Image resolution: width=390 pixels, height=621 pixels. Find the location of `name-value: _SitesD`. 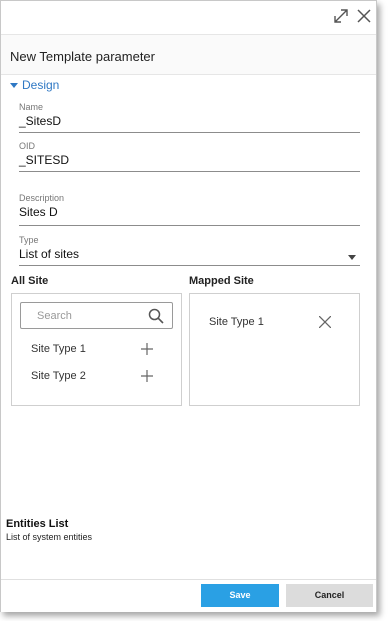

name-value: _SitesD is located at coordinates (189, 123).